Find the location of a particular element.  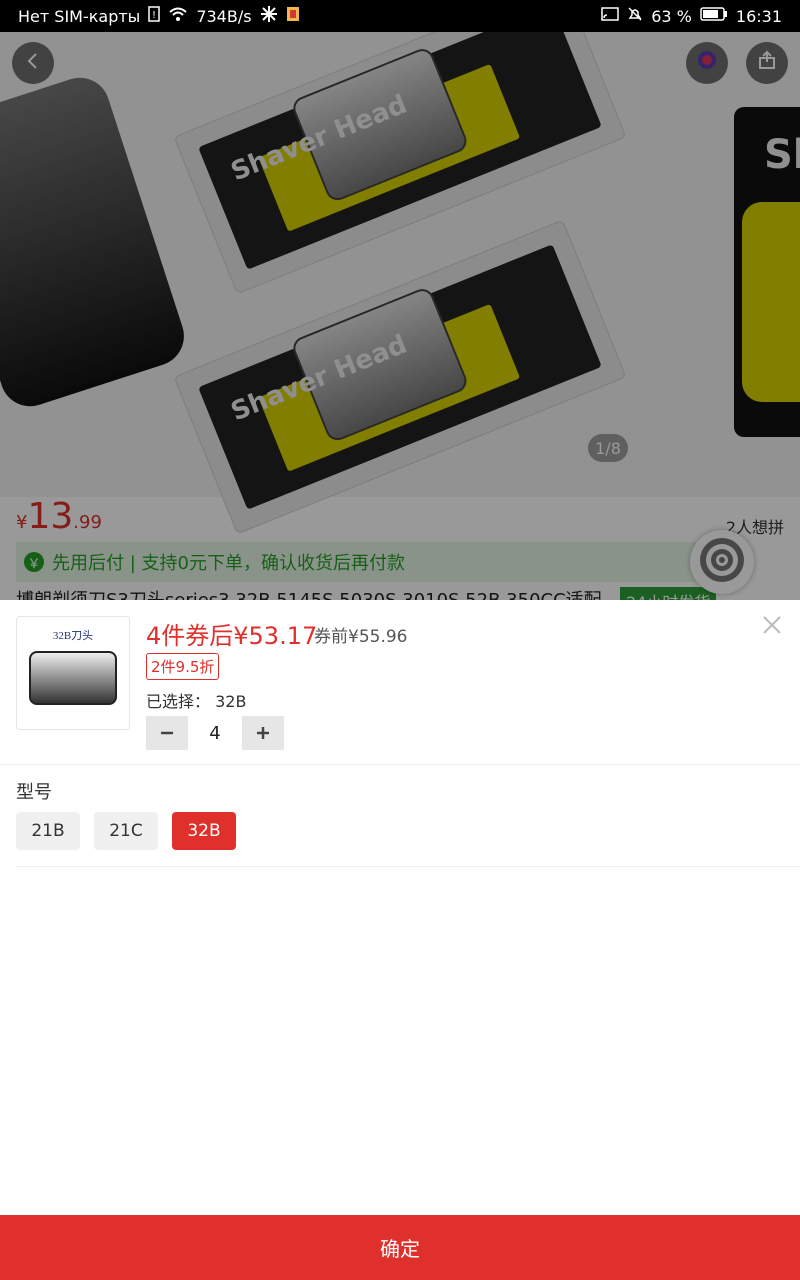

clock: 16:31 is located at coordinates (758, 16).